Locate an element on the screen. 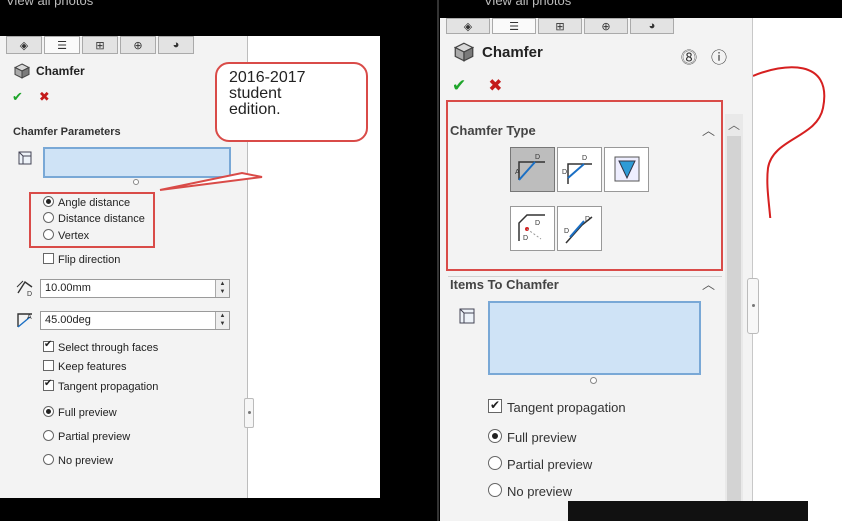 The height and width of the screenshot is (521, 842). callout-line-1: 2016-2017 is located at coordinates (267, 77).